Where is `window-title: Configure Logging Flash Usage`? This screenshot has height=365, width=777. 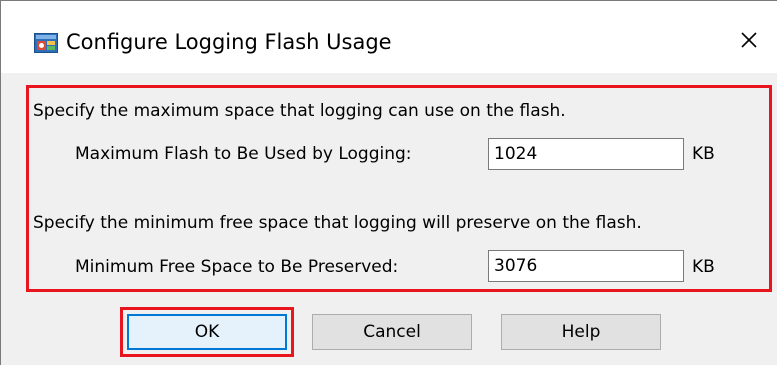 window-title: Configure Logging Flash Usage is located at coordinates (229, 42).